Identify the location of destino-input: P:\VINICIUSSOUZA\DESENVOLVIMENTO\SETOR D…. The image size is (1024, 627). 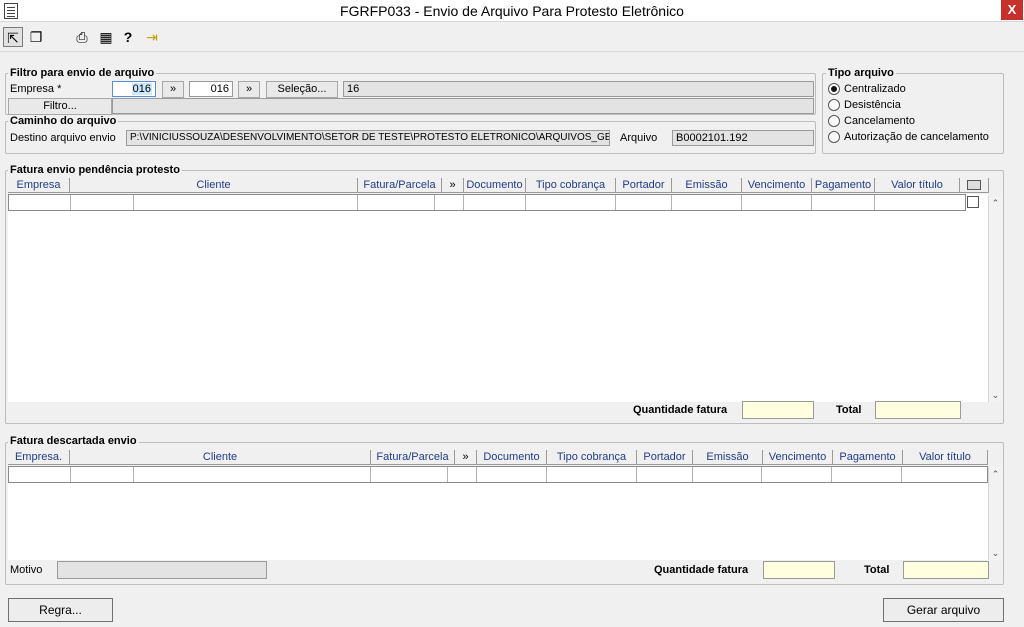
(368, 138).